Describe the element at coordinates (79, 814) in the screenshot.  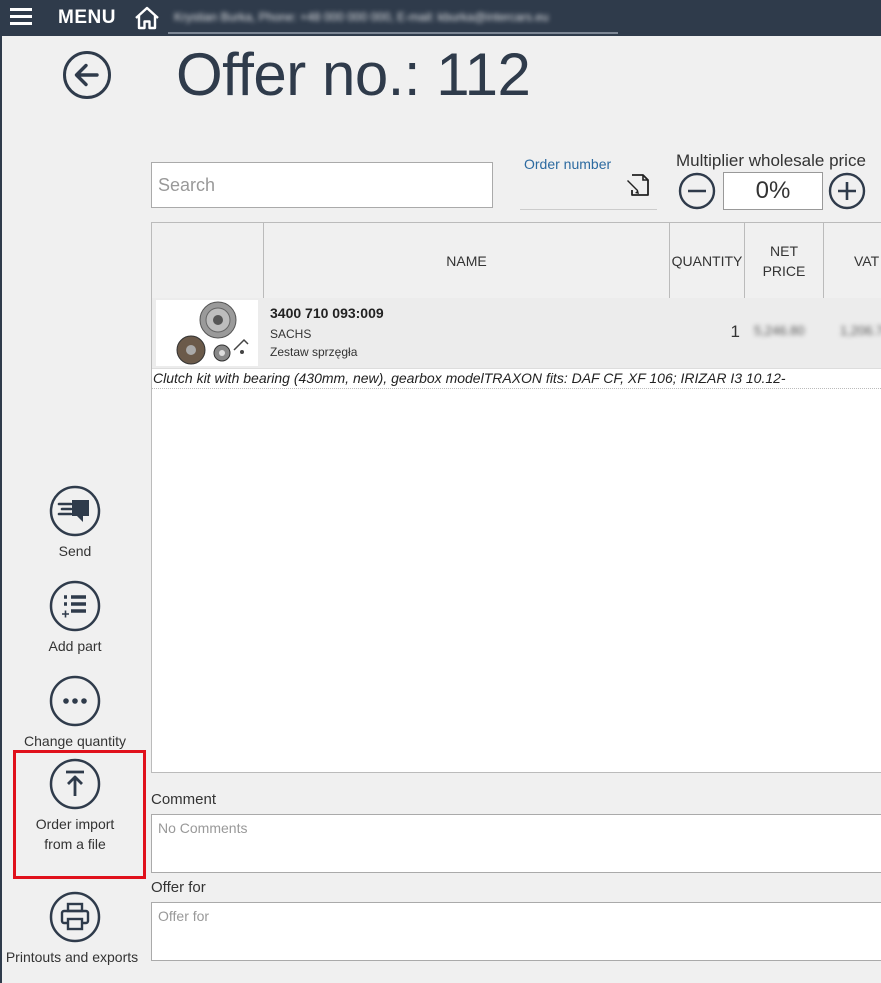
I see `highlight-box` at that location.